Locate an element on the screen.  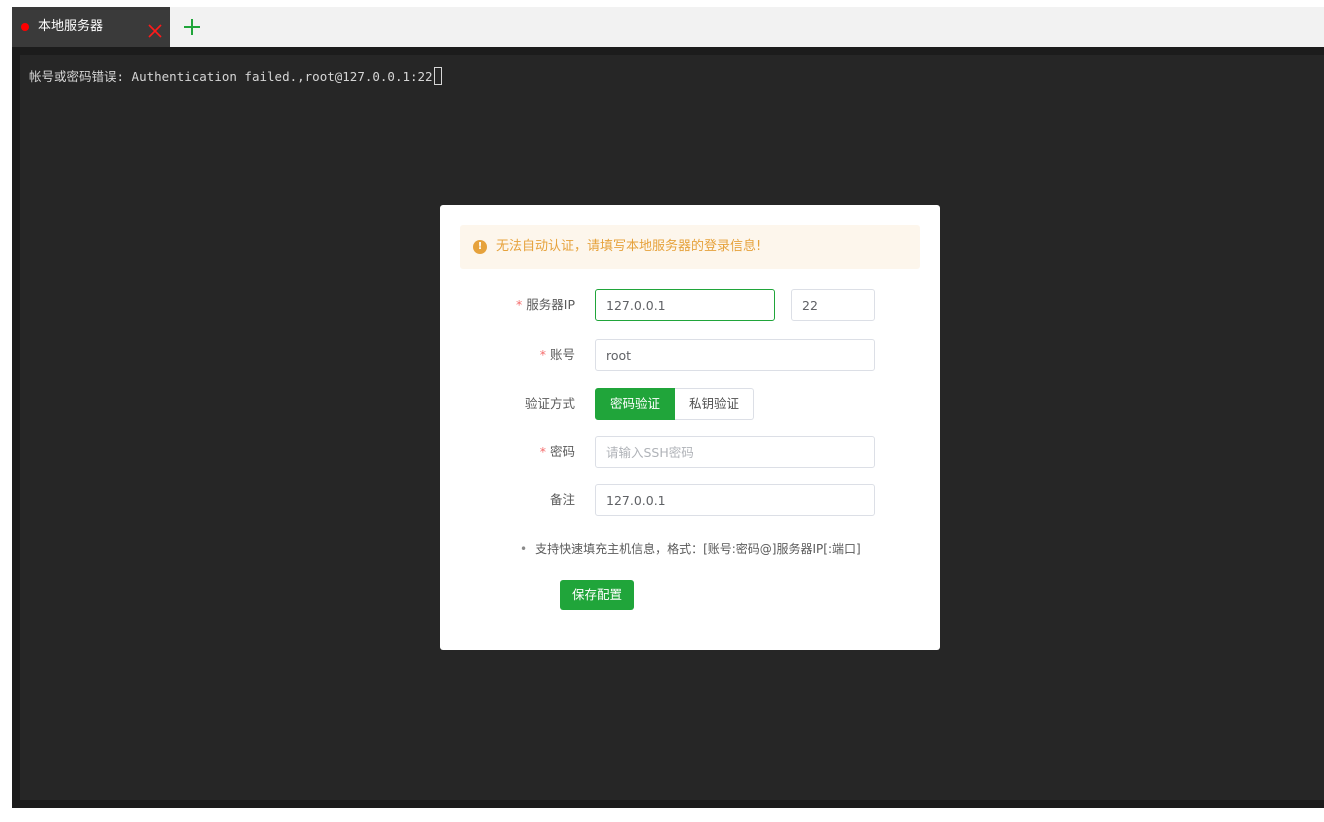
save-config-button: 保存配置 is located at coordinates (597, 595).